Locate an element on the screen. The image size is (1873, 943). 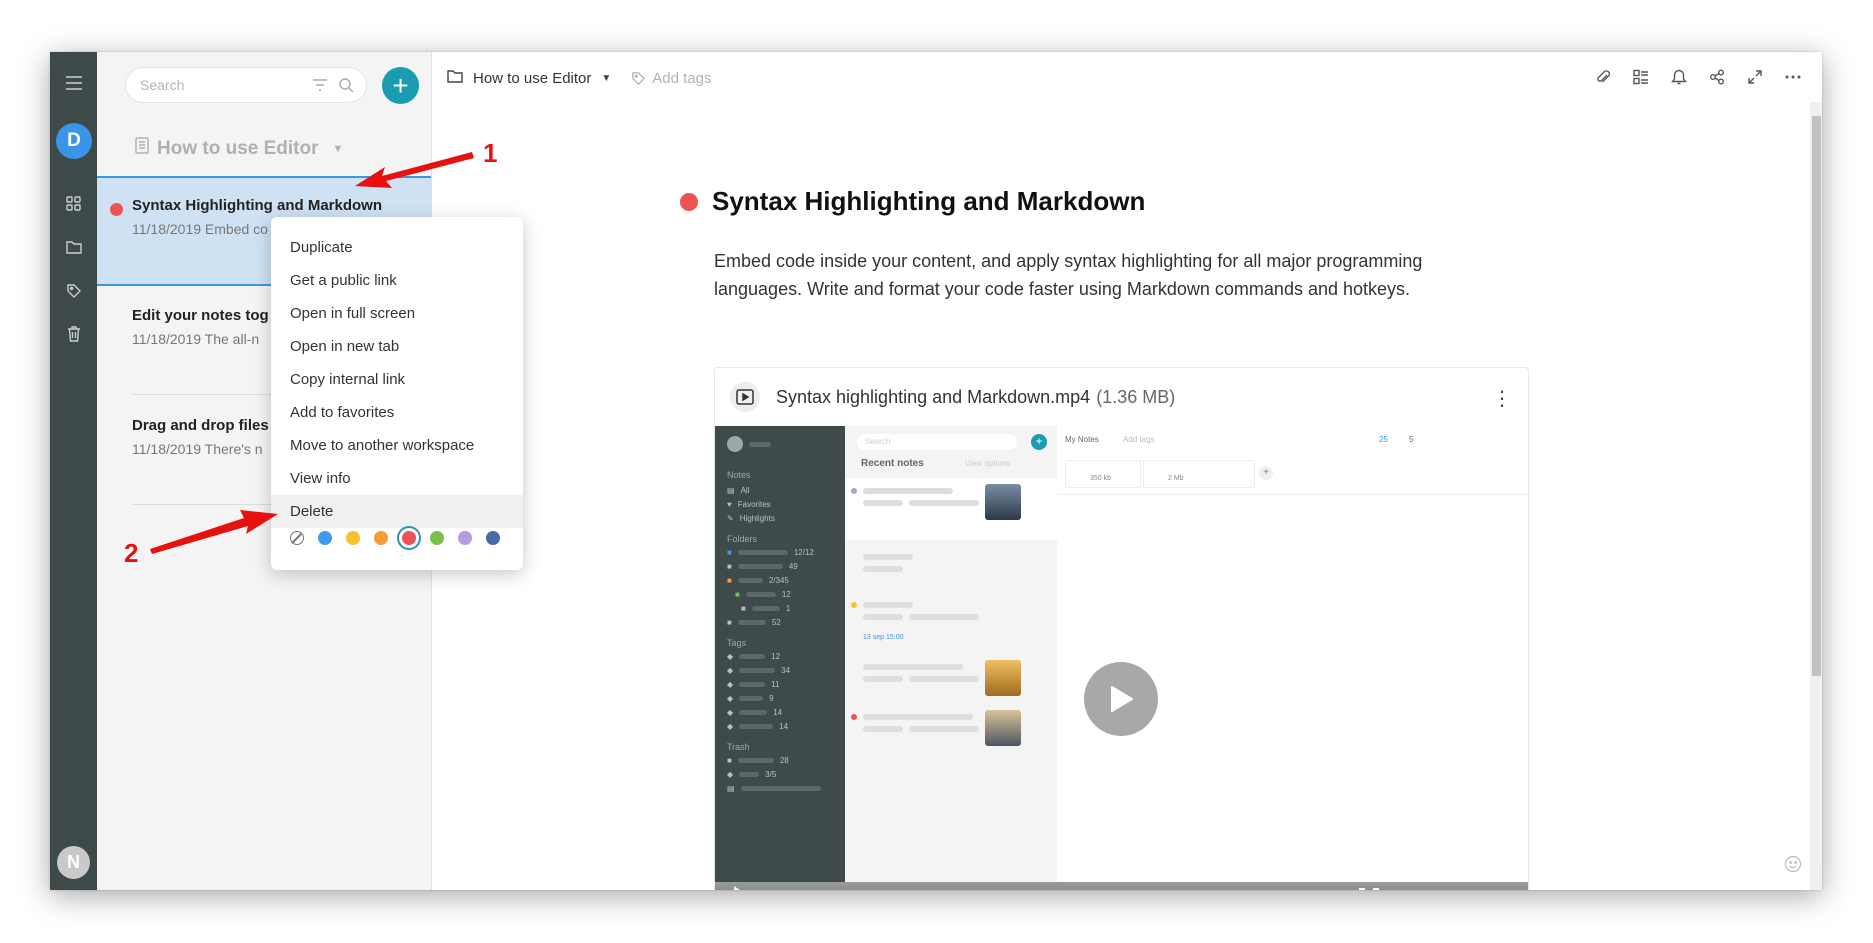
preview-item: ■ 2/345 is located at coordinates (758, 580).